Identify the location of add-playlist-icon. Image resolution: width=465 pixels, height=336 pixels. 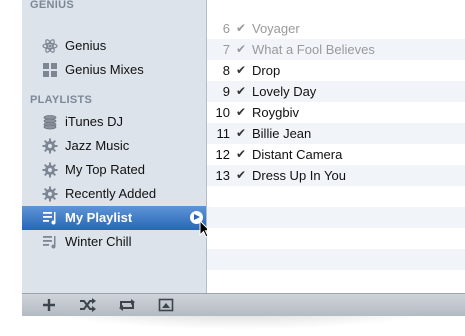
(49, 305).